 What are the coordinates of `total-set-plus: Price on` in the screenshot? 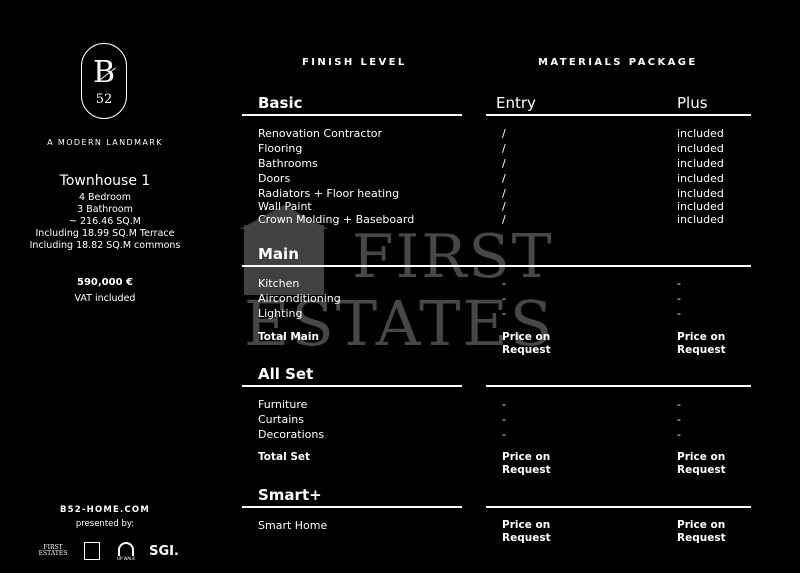 It's located at (701, 457).